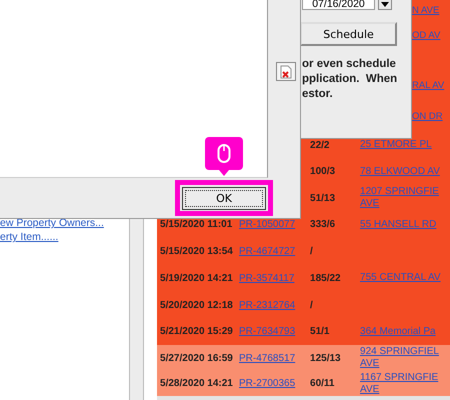  Describe the element at coordinates (196, 305) in the screenshot. I see `date-cell-text: 5/20/2020 12:18` at that location.